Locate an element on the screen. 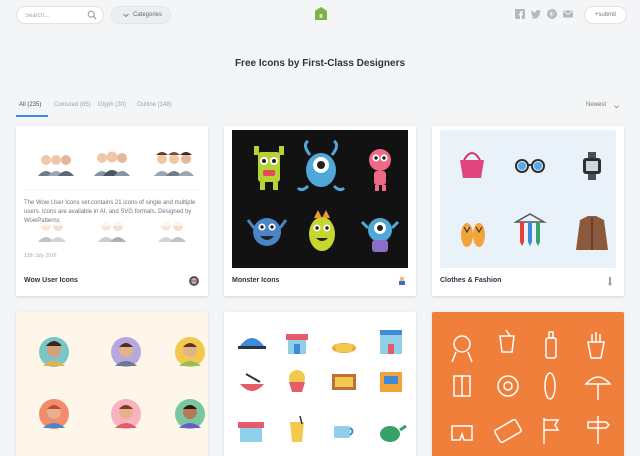  categories-label: Categories is located at coordinates (148, 15).